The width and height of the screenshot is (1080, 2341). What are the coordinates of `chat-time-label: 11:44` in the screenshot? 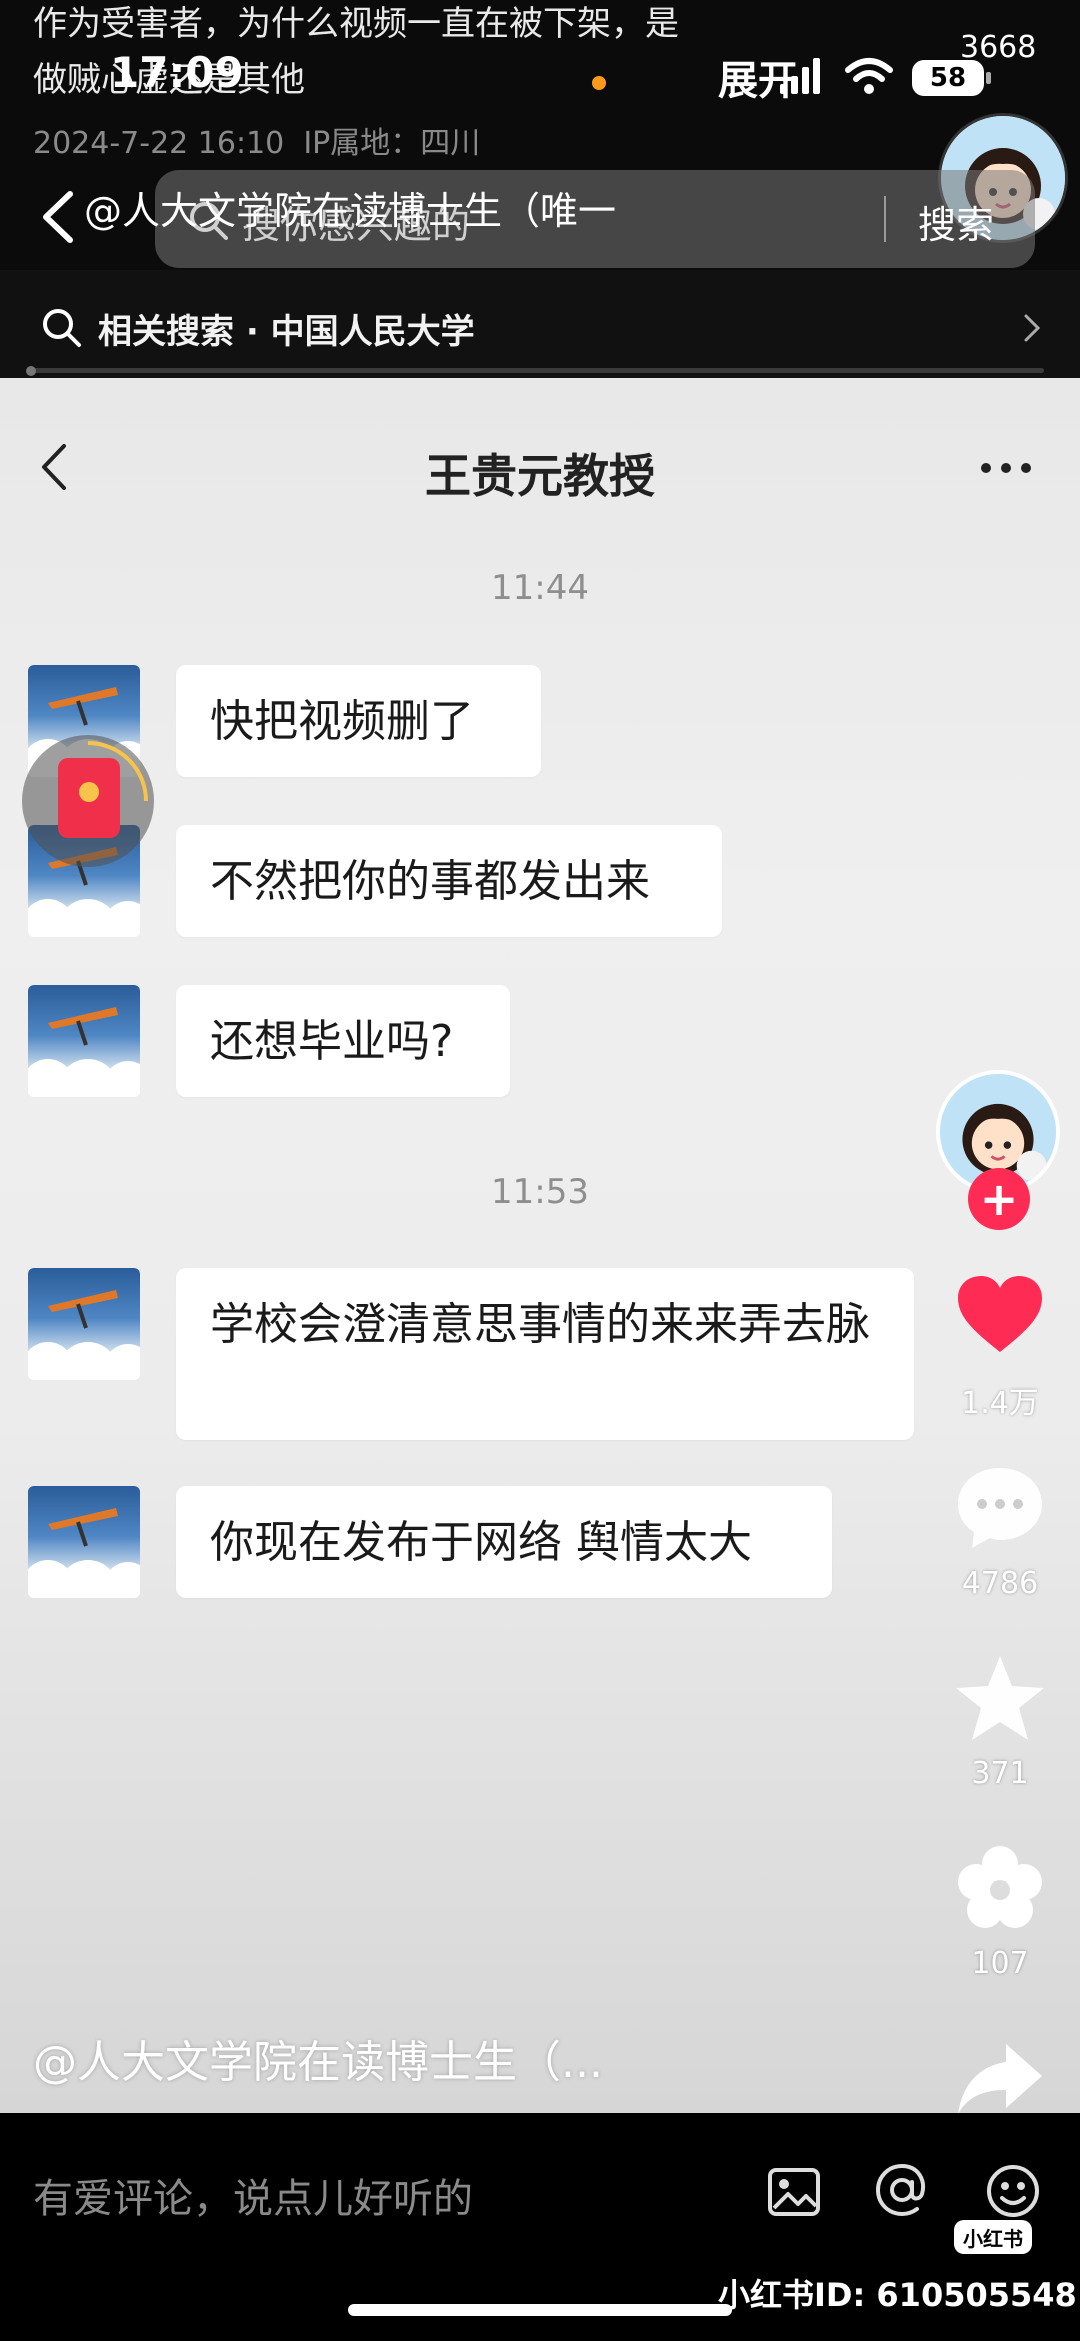 It's located at (540, 588).